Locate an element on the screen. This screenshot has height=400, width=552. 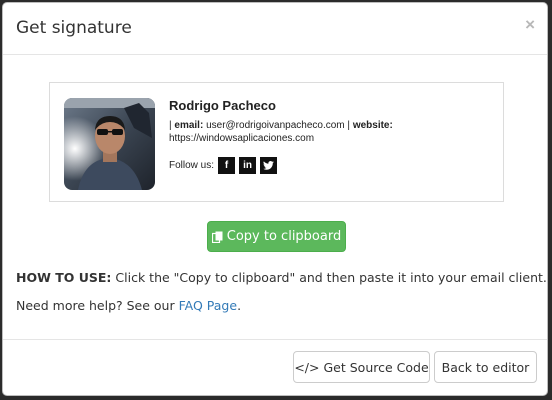
modal-title: Get signature is located at coordinates (74, 28).